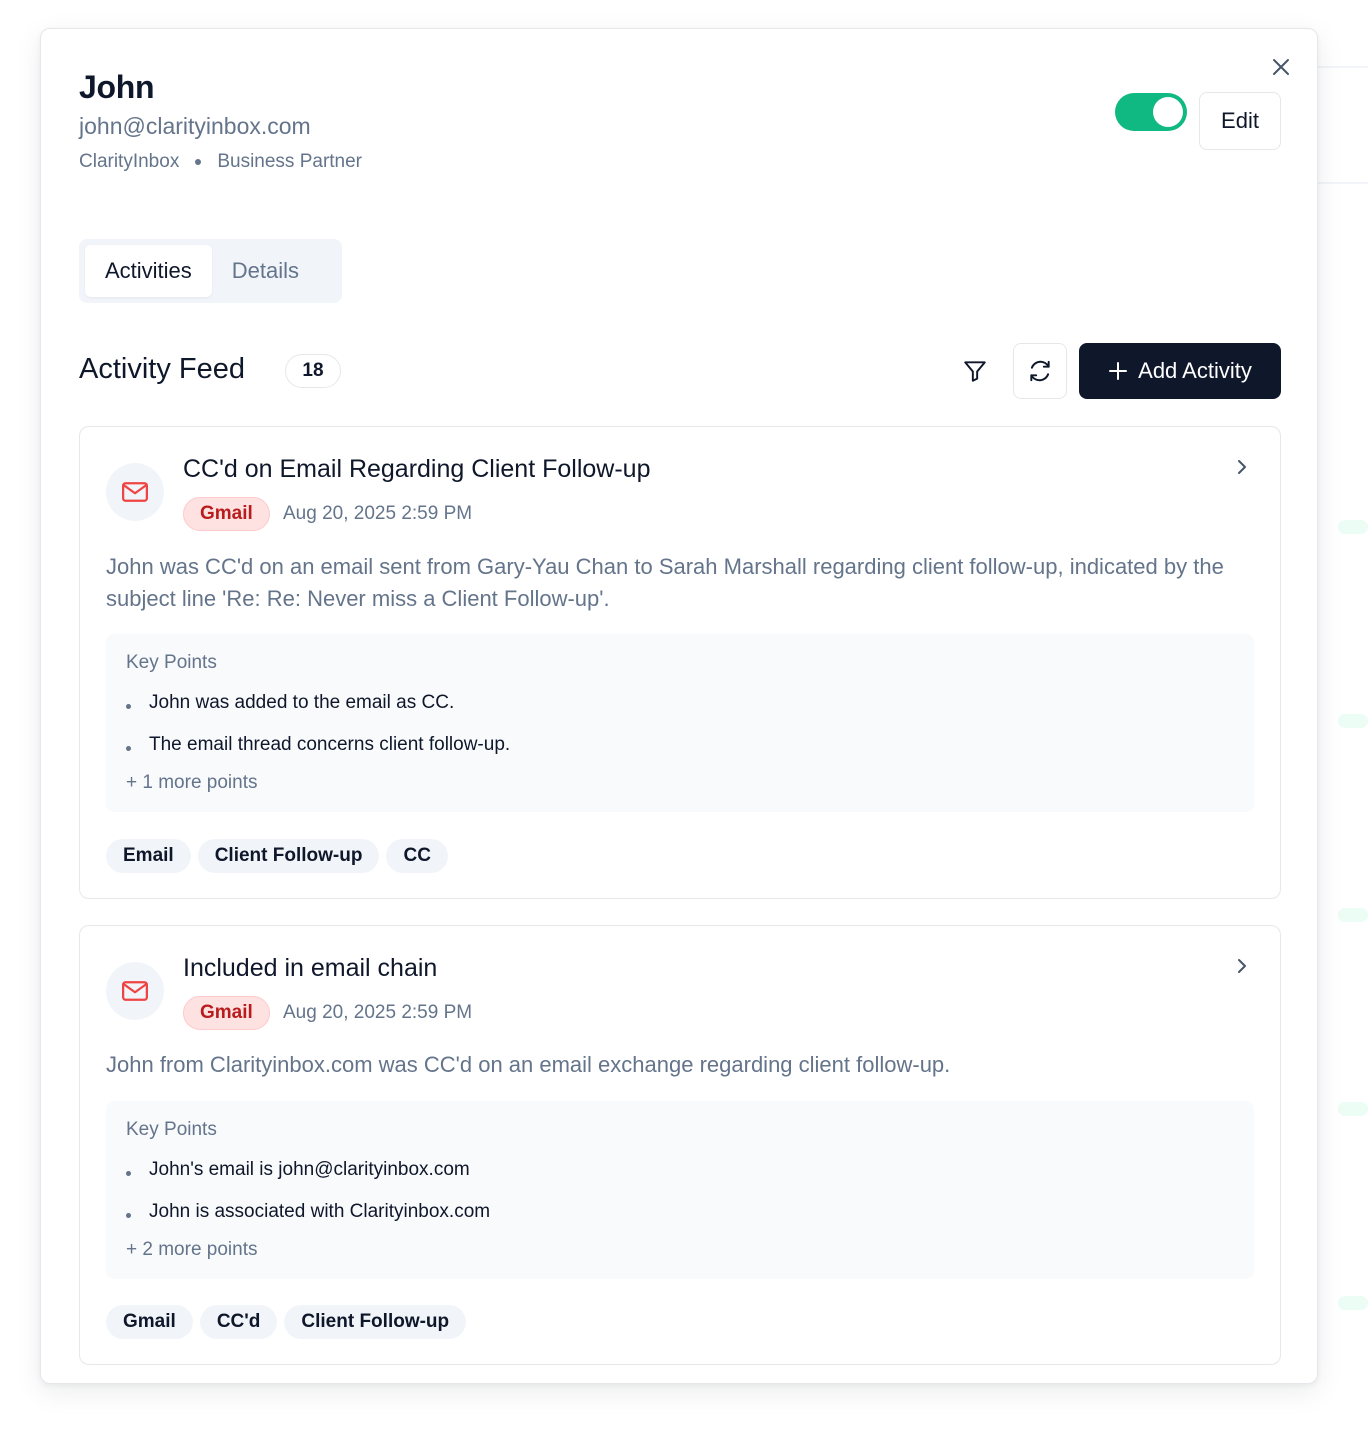 This screenshot has height=1439, width=1368. What do you see at coordinates (148, 271) in the screenshot?
I see `tab-activities: Activities` at bounding box center [148, 271].